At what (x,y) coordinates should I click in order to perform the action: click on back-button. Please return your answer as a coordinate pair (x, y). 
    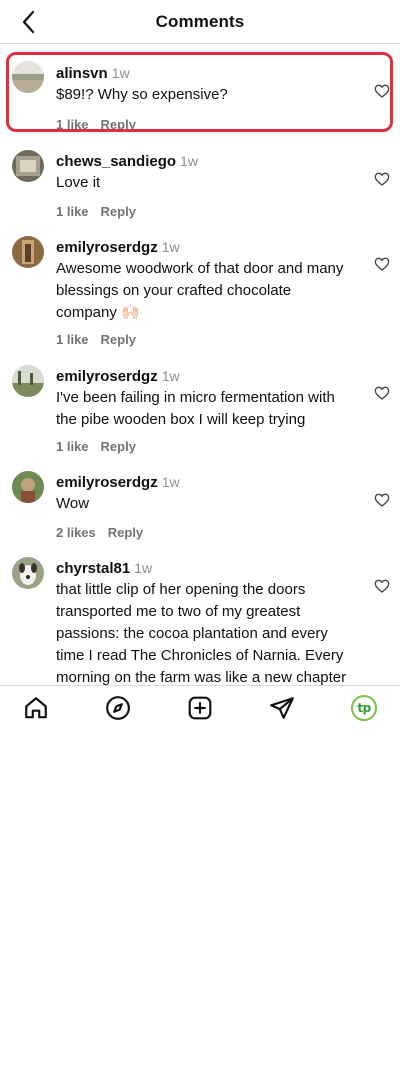
    Looking at the image, I should click on (28, 22).